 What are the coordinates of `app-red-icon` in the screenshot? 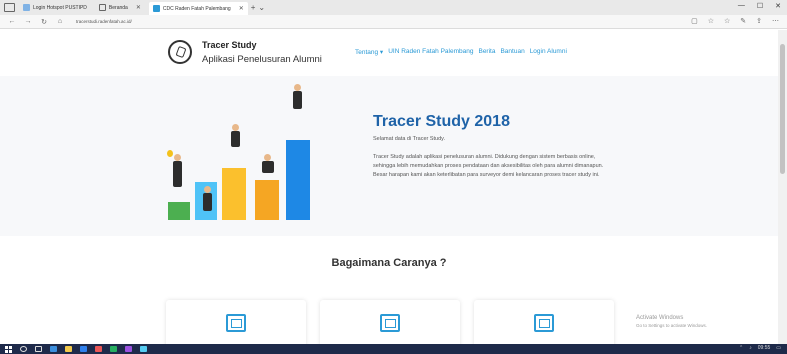 It's located at (98, 349).